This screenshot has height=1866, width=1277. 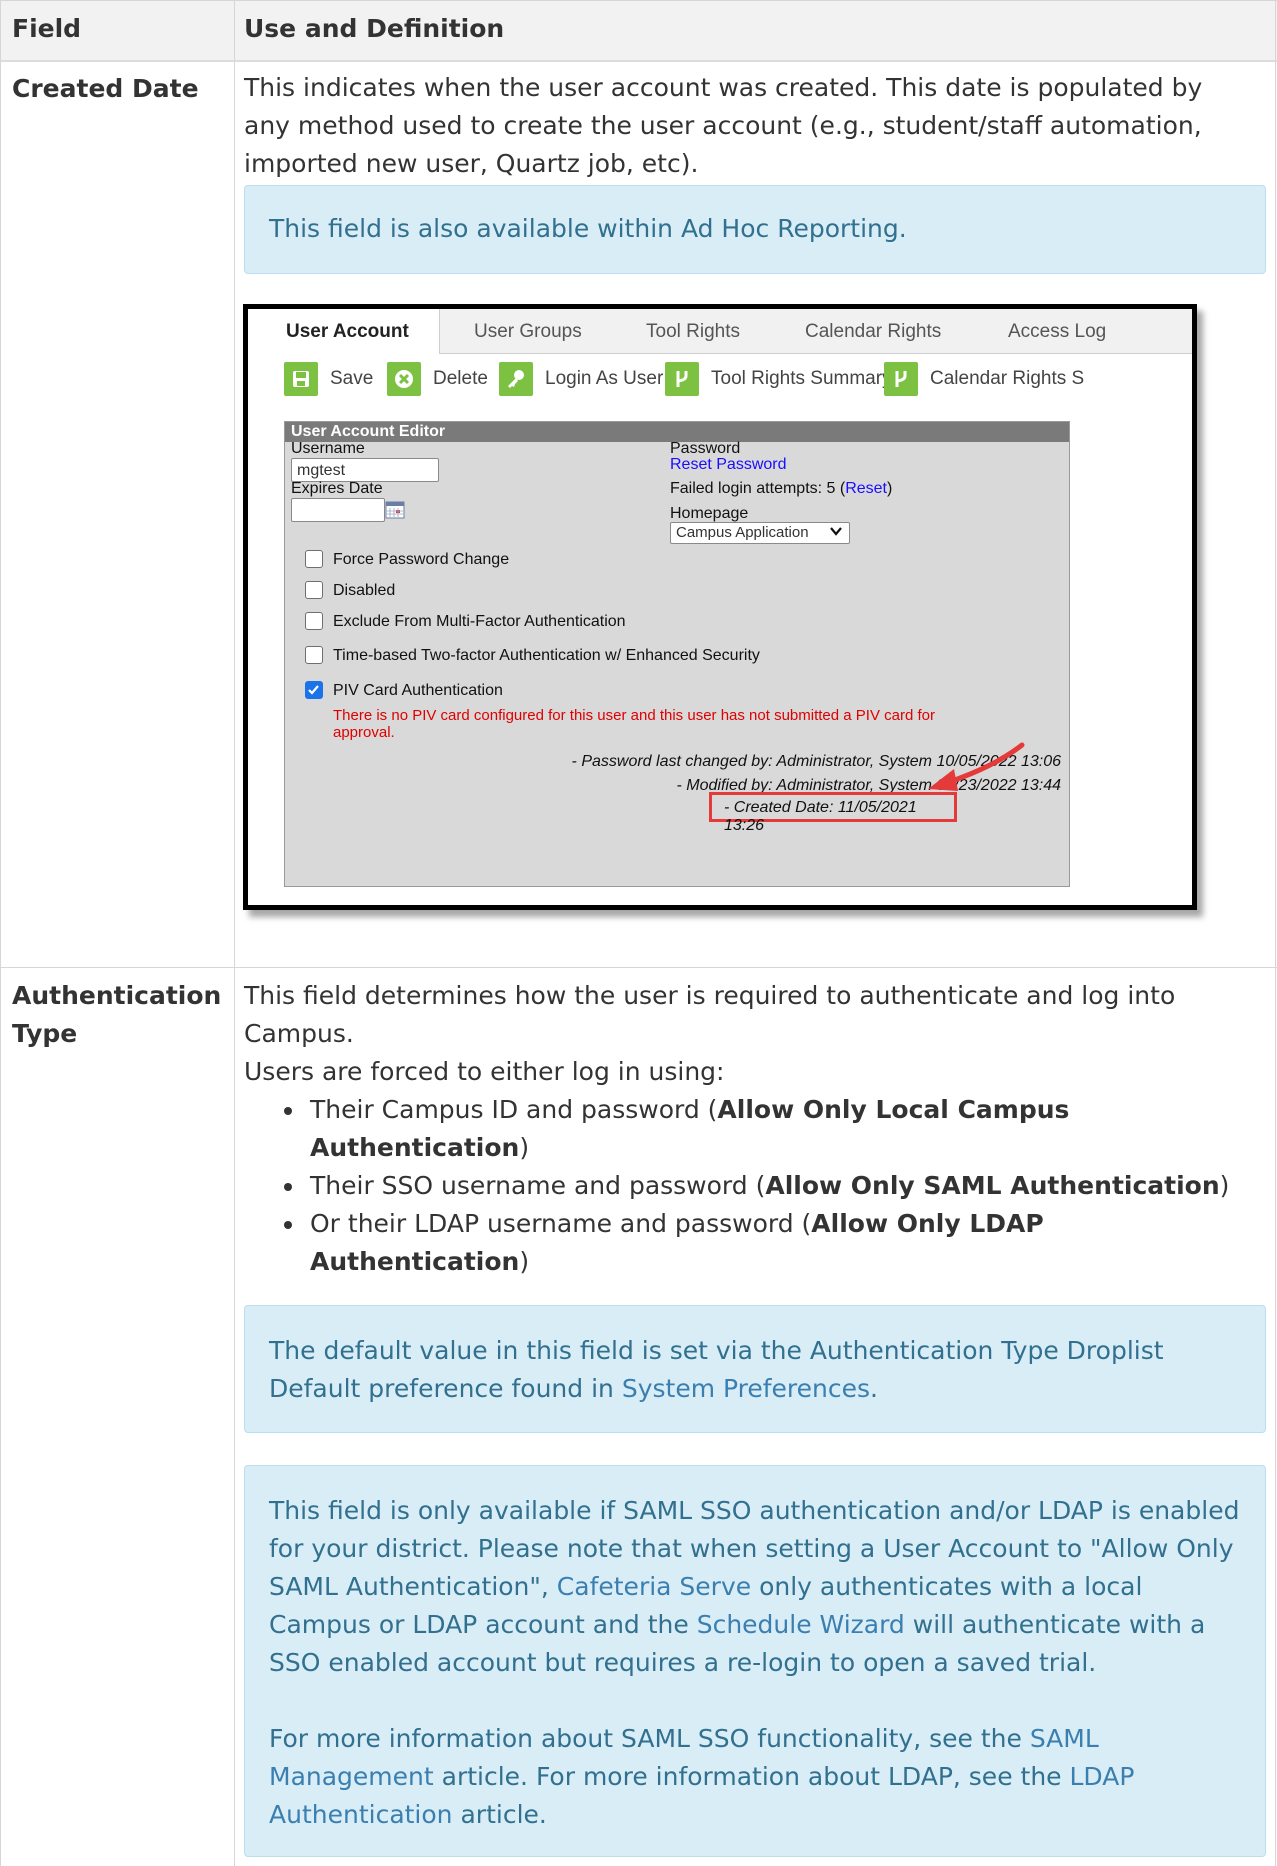 What do you see at coordinates (677, 432) in the screenshot?
I see `editor-title: User Account Editor` at bounding box center [677, 432].